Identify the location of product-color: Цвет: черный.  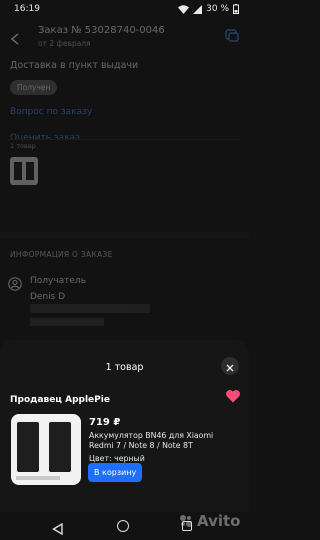
(117, 458).